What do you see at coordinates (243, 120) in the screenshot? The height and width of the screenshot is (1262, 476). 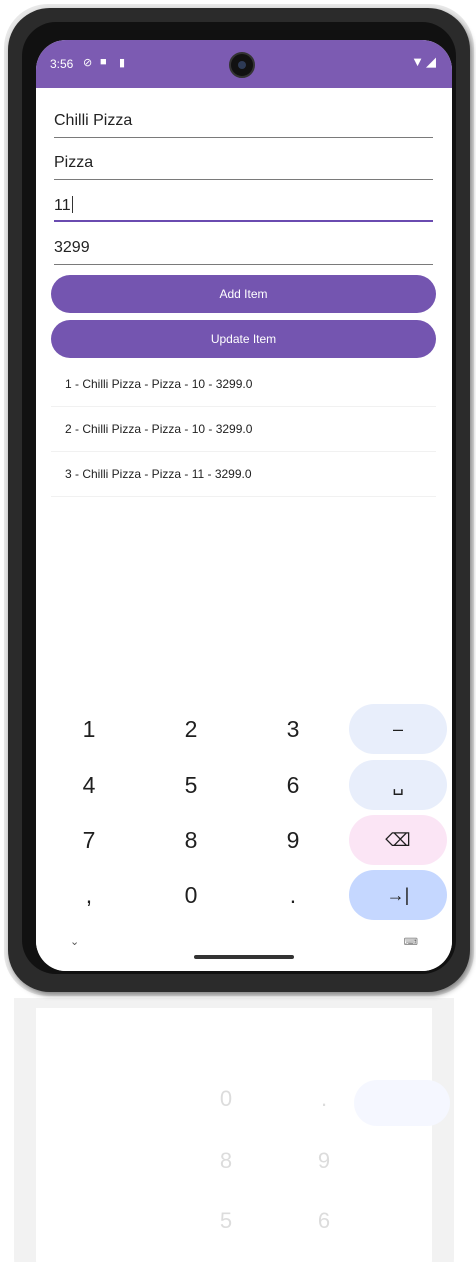 I see `item-name-field: Chilli Pizza` at bounding box center [243, 120].